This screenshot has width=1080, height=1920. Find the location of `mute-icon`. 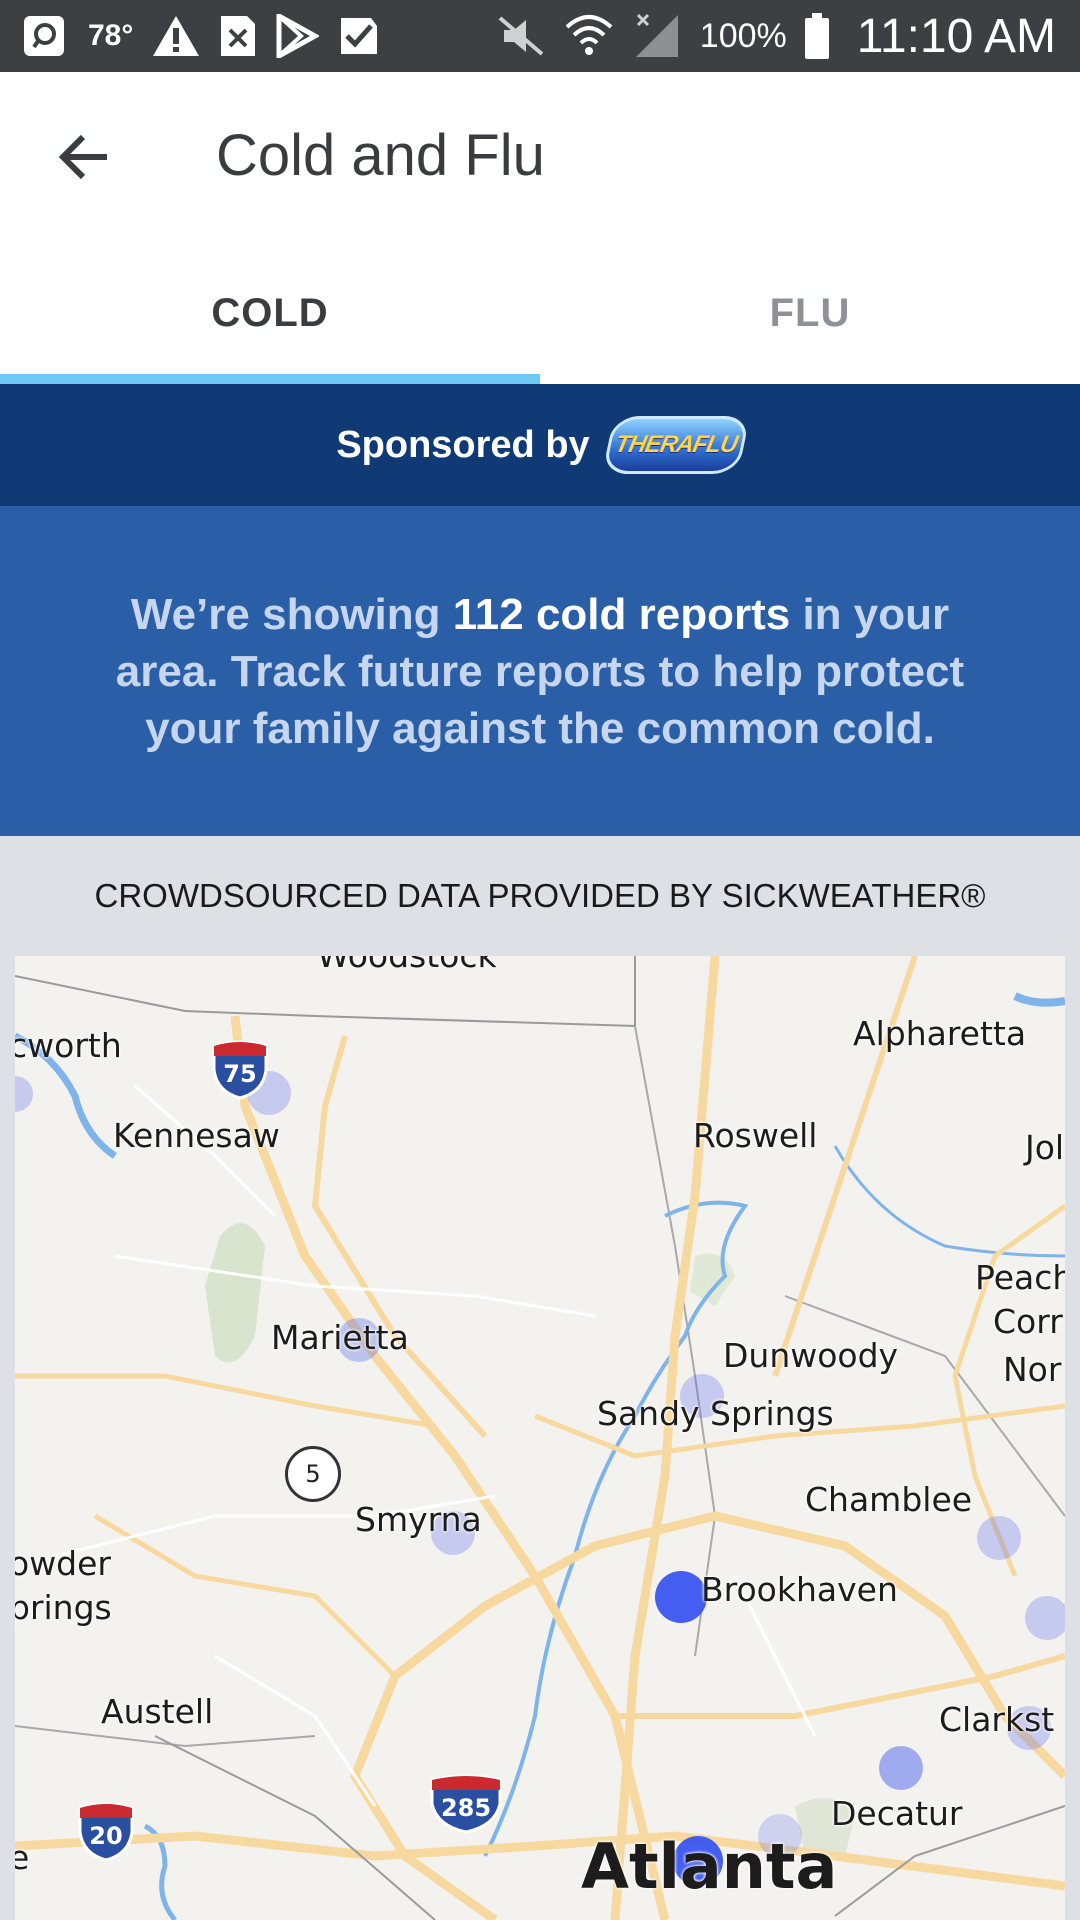

mute-icon is located at coordinates (521, 36).